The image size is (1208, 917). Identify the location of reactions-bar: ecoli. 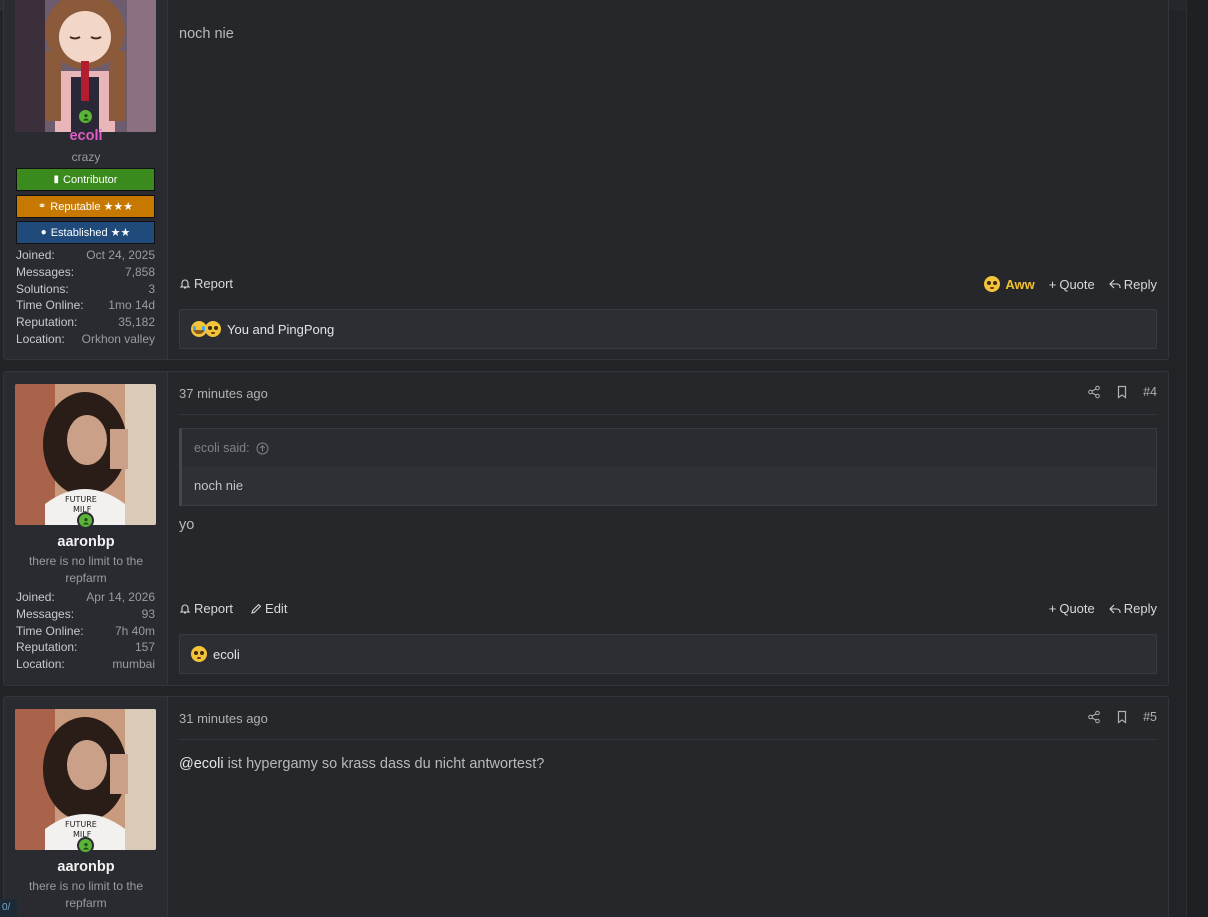
(668, 654).